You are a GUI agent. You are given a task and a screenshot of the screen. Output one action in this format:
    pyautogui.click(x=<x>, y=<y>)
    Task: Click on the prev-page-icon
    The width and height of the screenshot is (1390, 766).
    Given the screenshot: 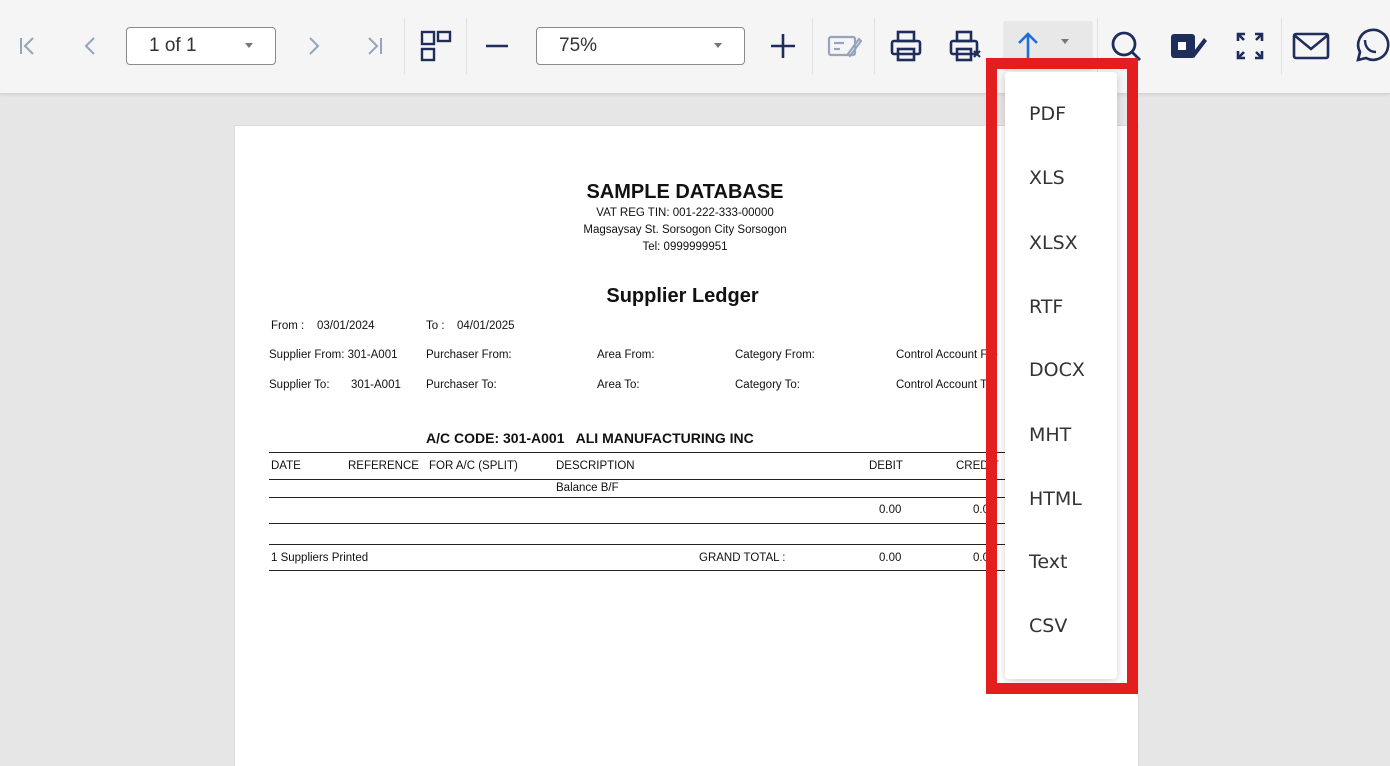 What is the action you would take?
    pyautogui.click(x=90, y=46)
    